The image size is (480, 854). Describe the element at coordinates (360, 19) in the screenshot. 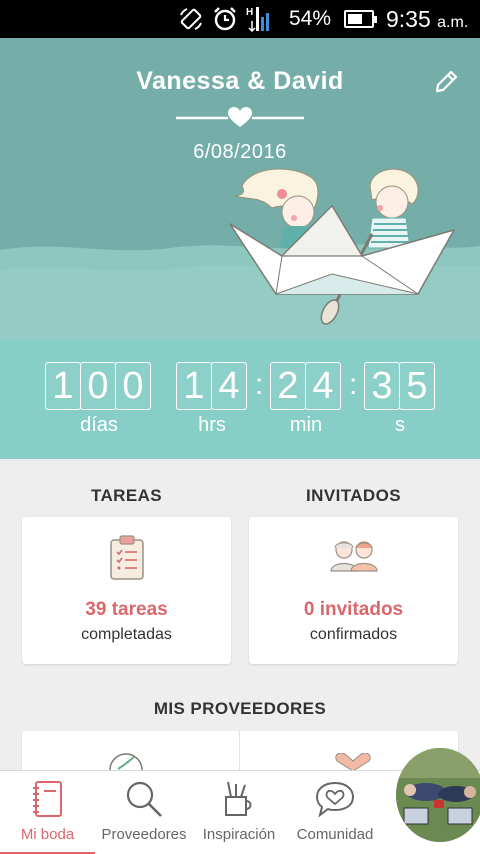

I see `battery-icon` at that location.